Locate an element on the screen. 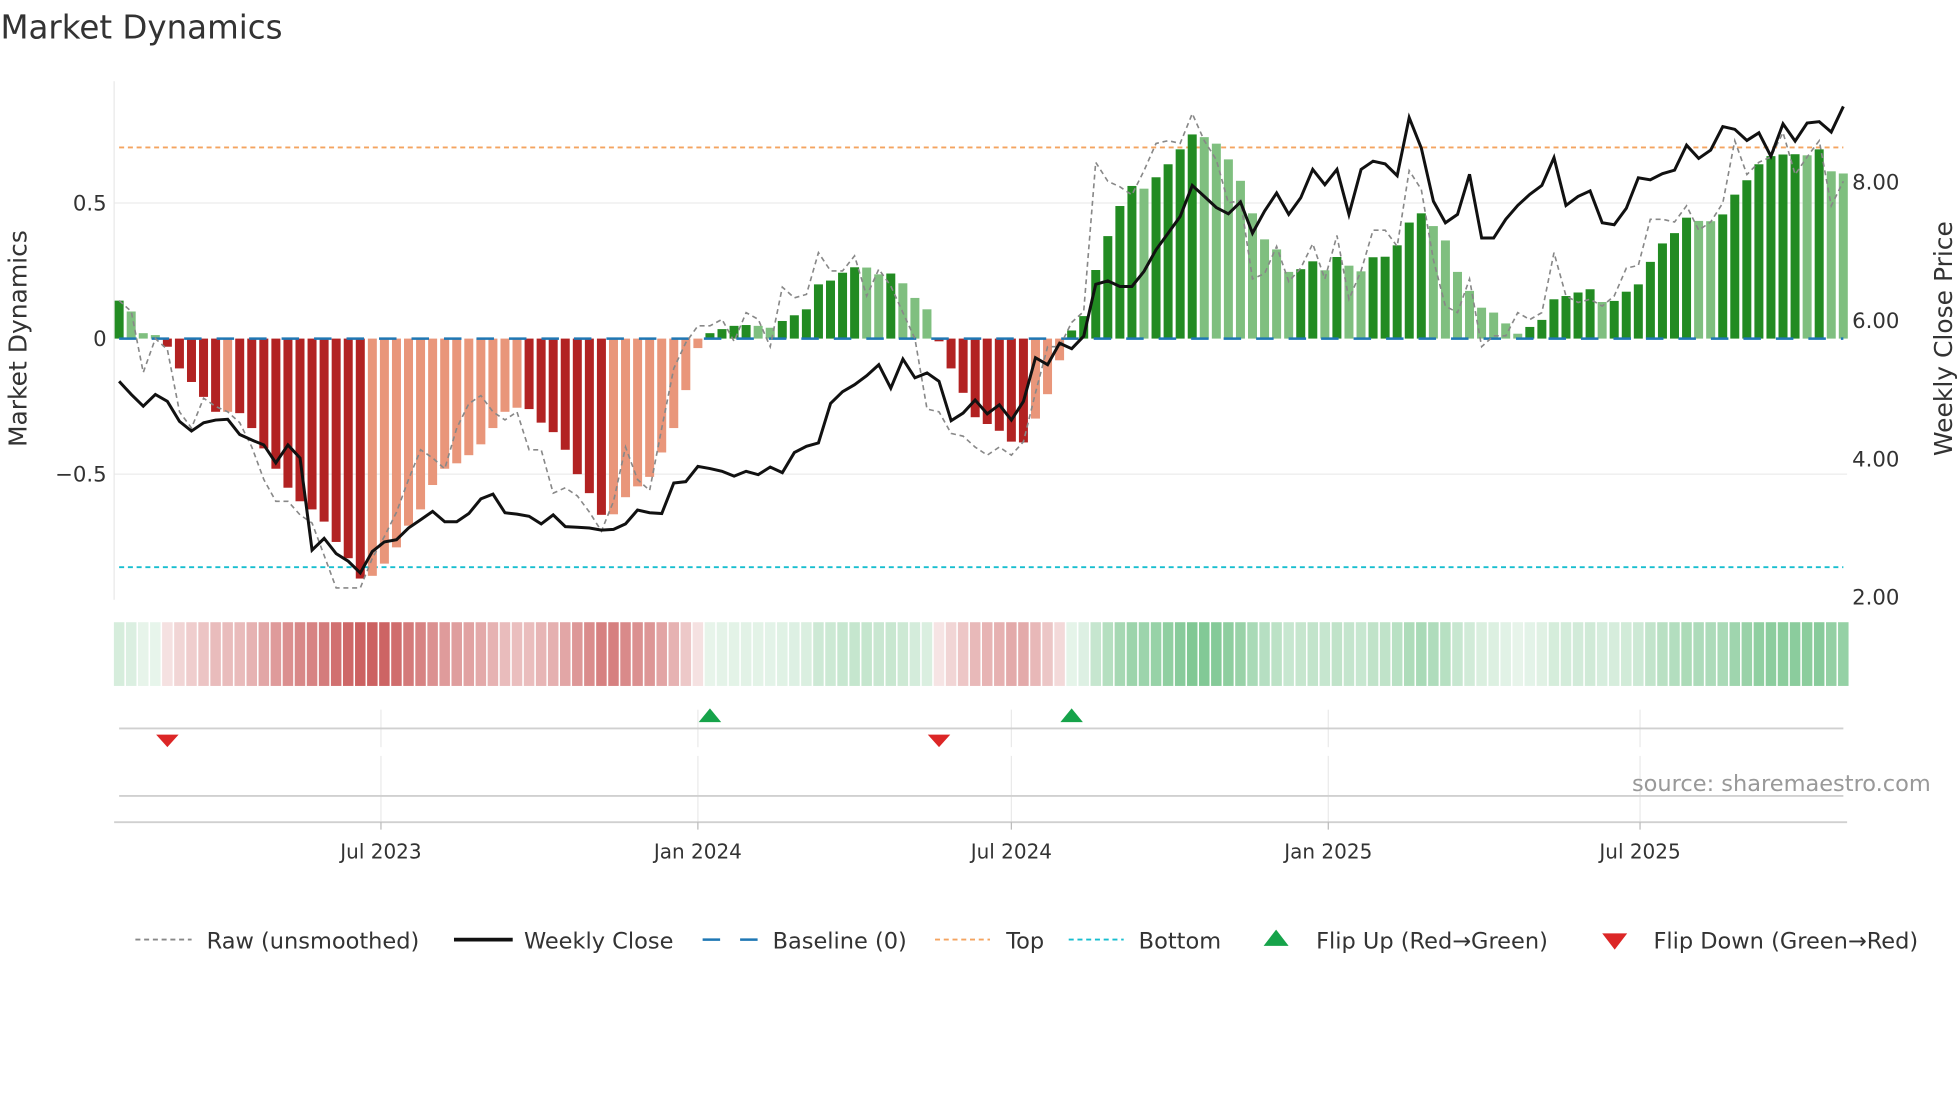 Image resolution: width=1960 pixels, height=1102 pixels. heat-strip is located at coordinates (981, 654).